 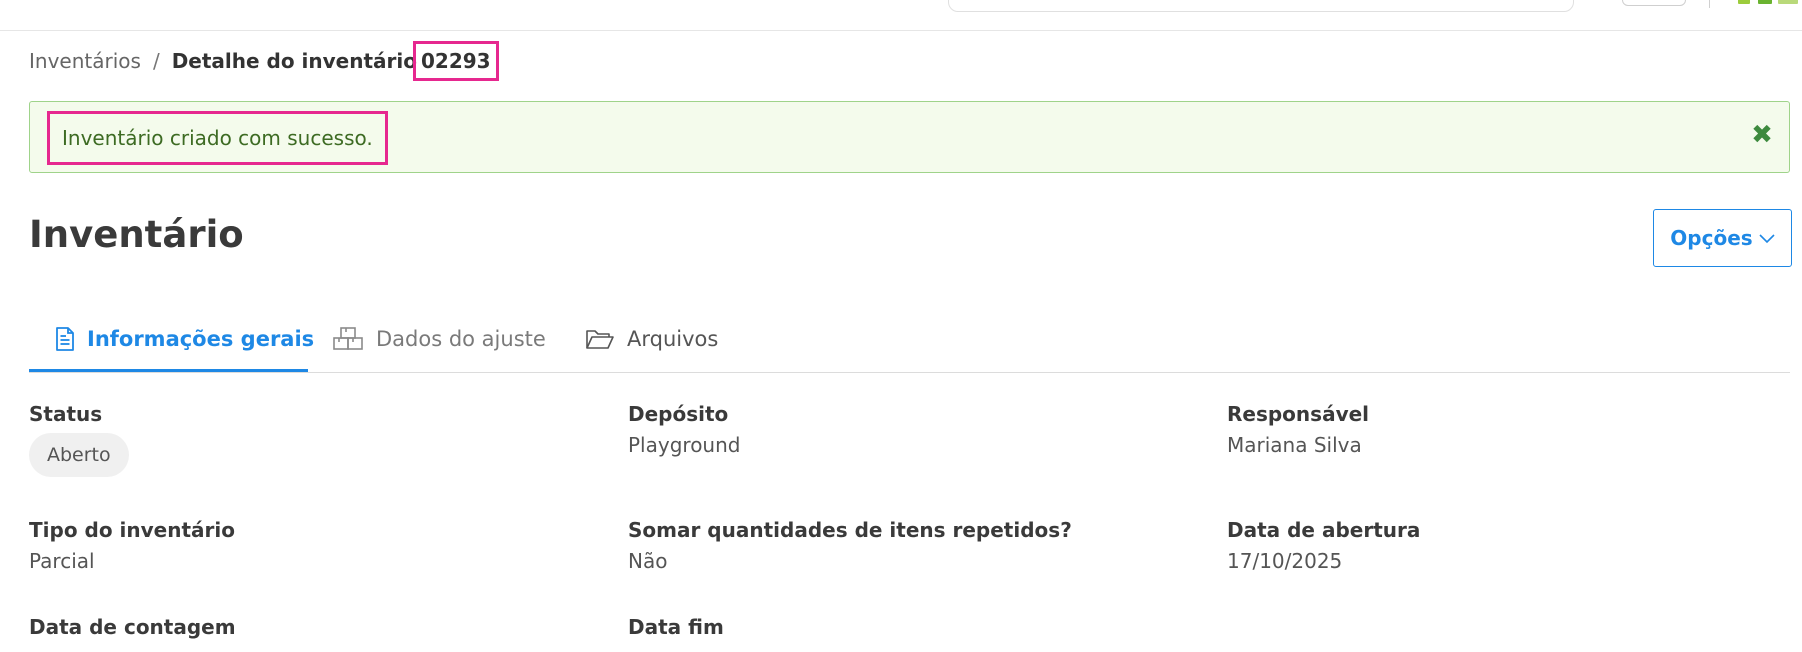 What do you see at coordinates (1298, 414) in the screenshot?
I see `field-label: Responsável` at bounding box center [1298, 414].